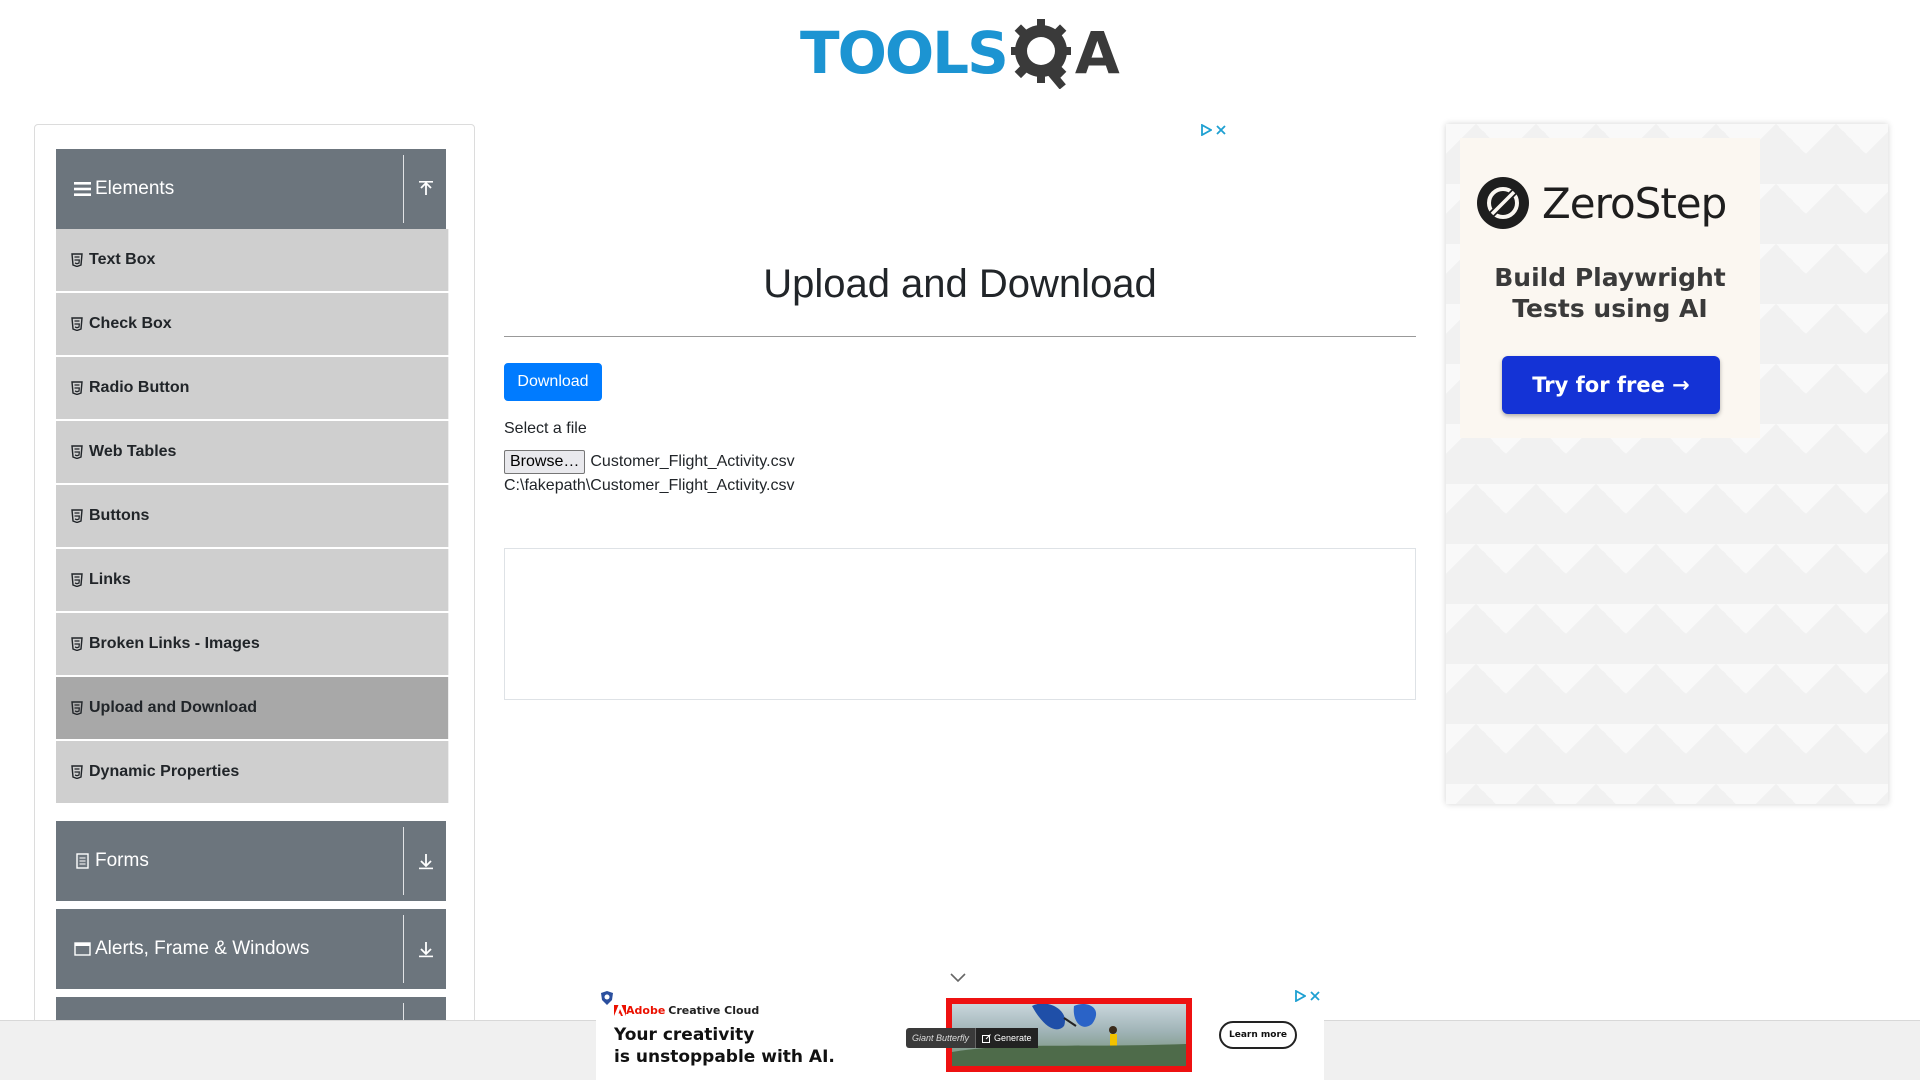 The width and height of the screenshot is (1920, 1080). I want to click on zerostep-tagline: Build Playwright Tests using AI, so click(1610, 293).